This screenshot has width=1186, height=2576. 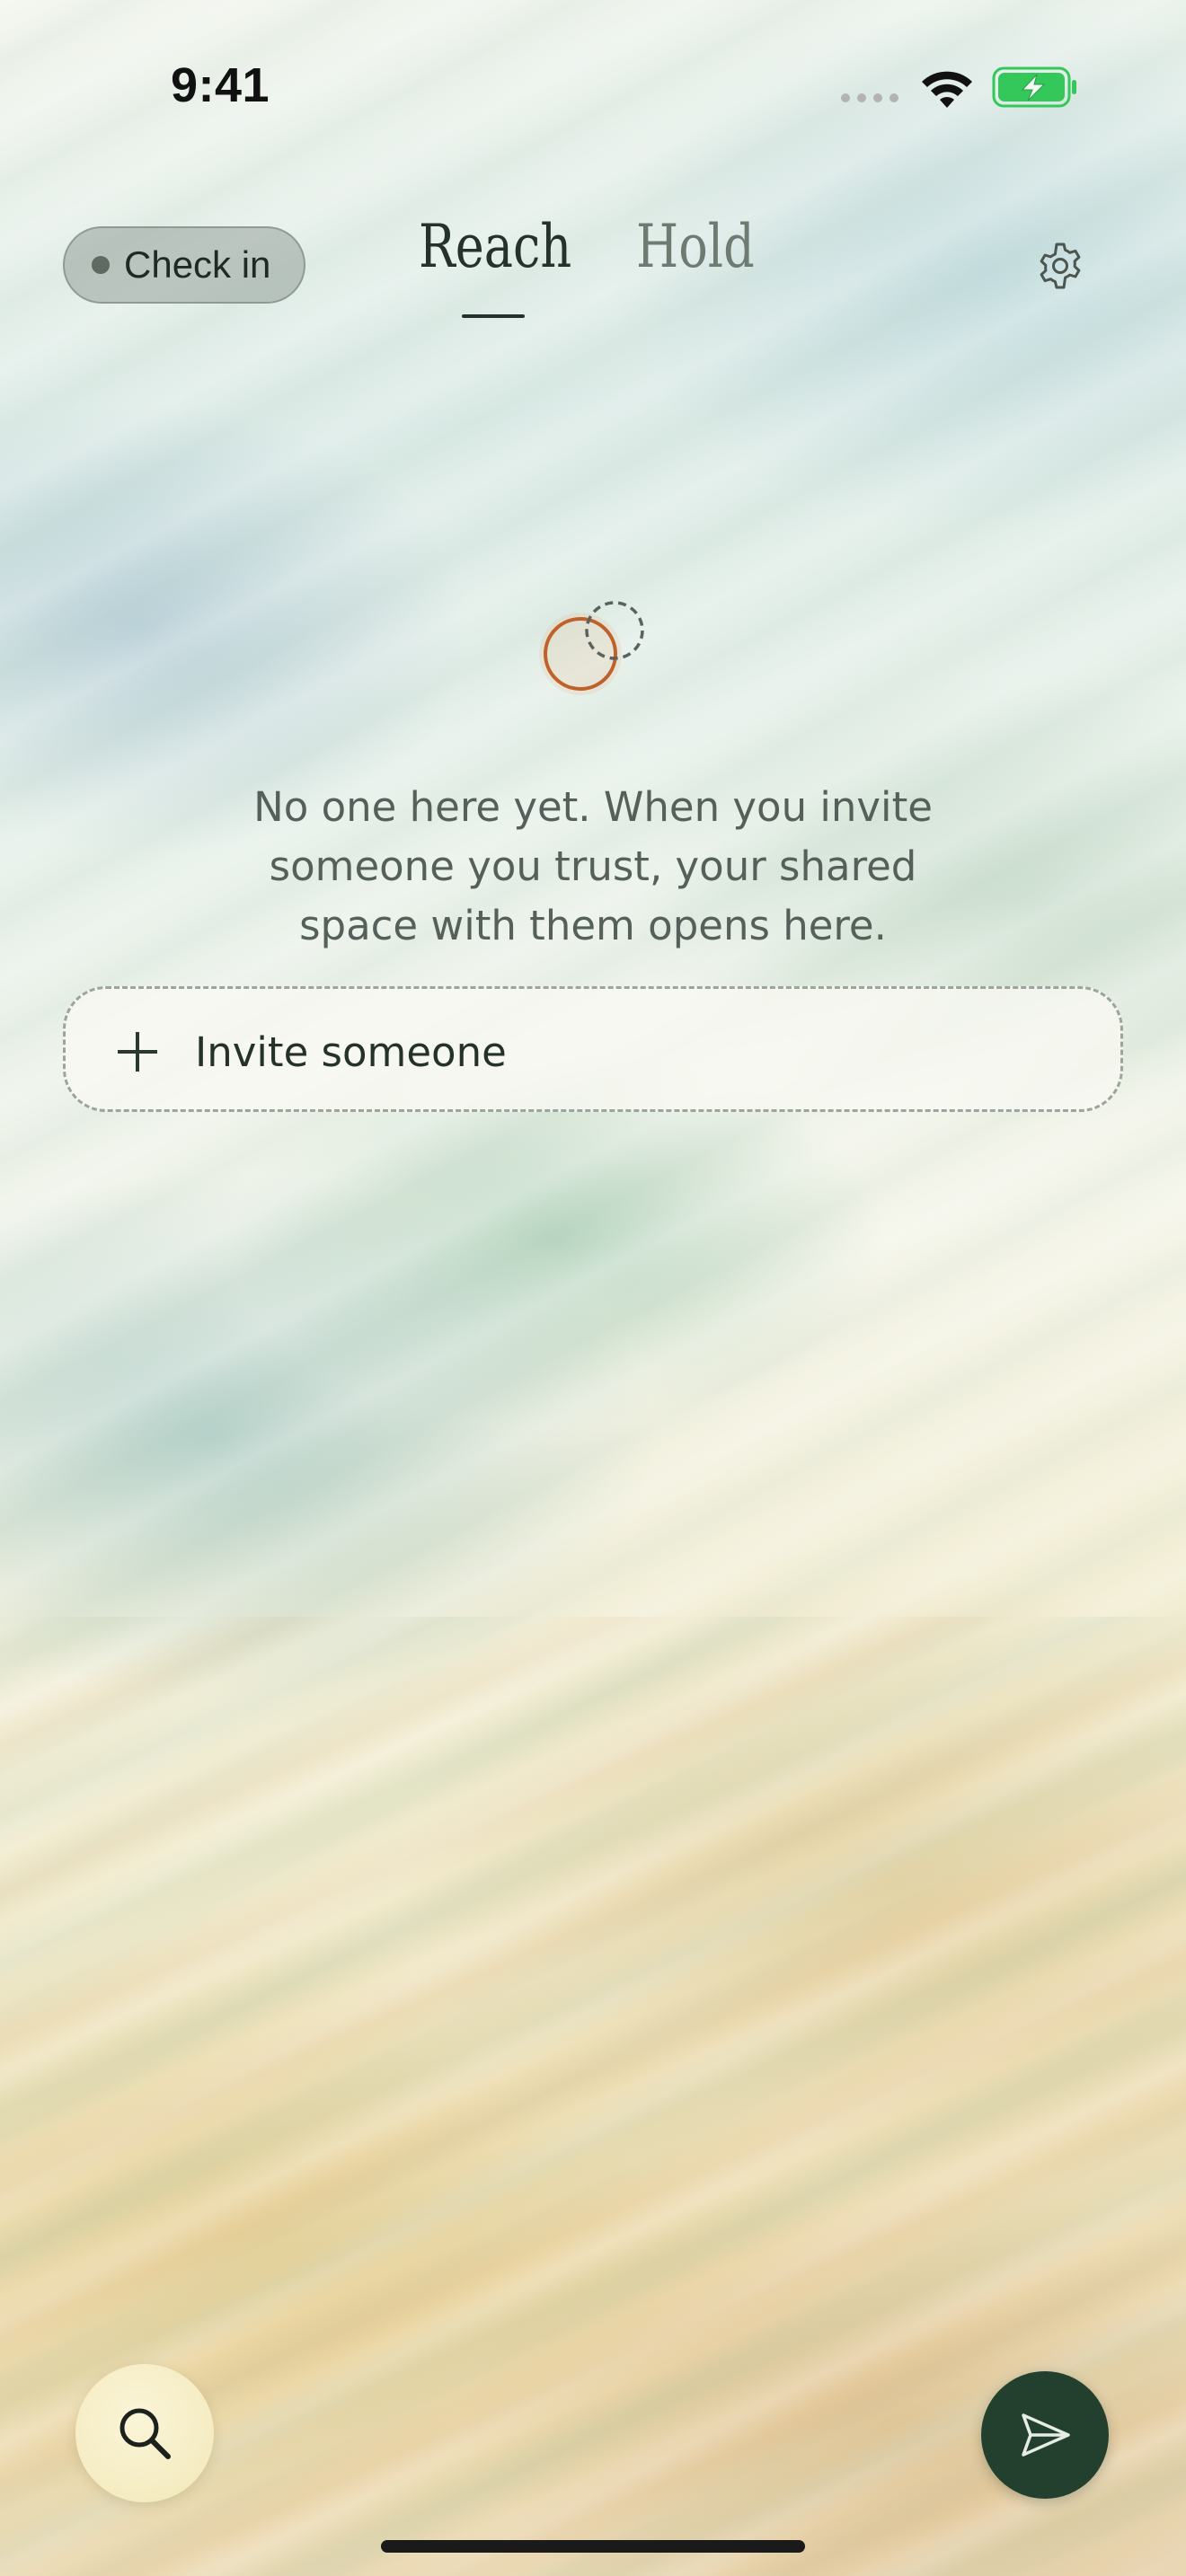 What do you see at coordinates (493, 316) in the screenshot?
I see `active-tab-indicator` at bounding box center [493, 316].